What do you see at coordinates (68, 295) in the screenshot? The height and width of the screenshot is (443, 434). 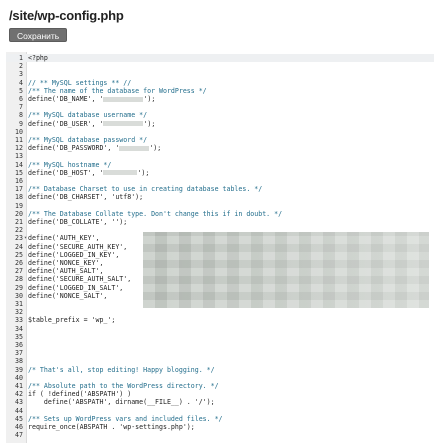 I see `code-text: define('NONCE_SALT',` at bounding box center [68, 295].